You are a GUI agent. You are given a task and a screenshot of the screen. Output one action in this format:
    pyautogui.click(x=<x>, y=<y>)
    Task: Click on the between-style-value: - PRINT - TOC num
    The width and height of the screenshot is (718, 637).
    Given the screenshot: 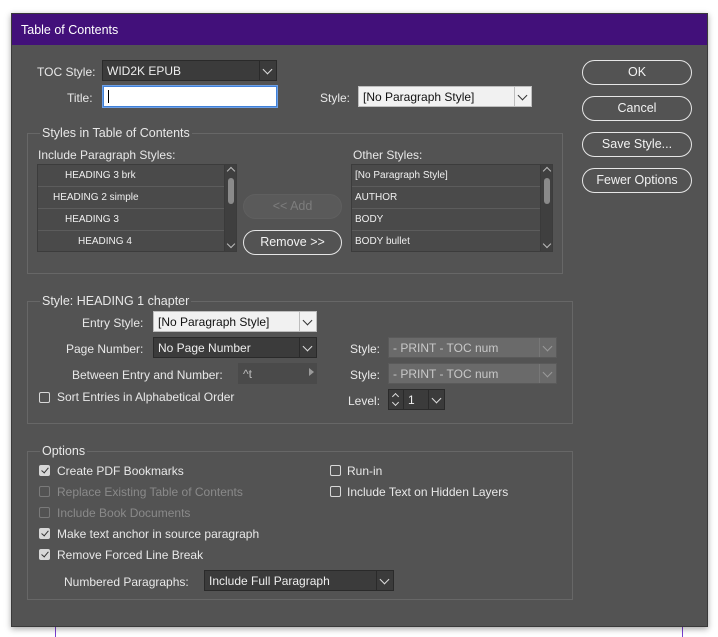 What is the action you would take?
    pyautogui.click(x=446, y=374)
    